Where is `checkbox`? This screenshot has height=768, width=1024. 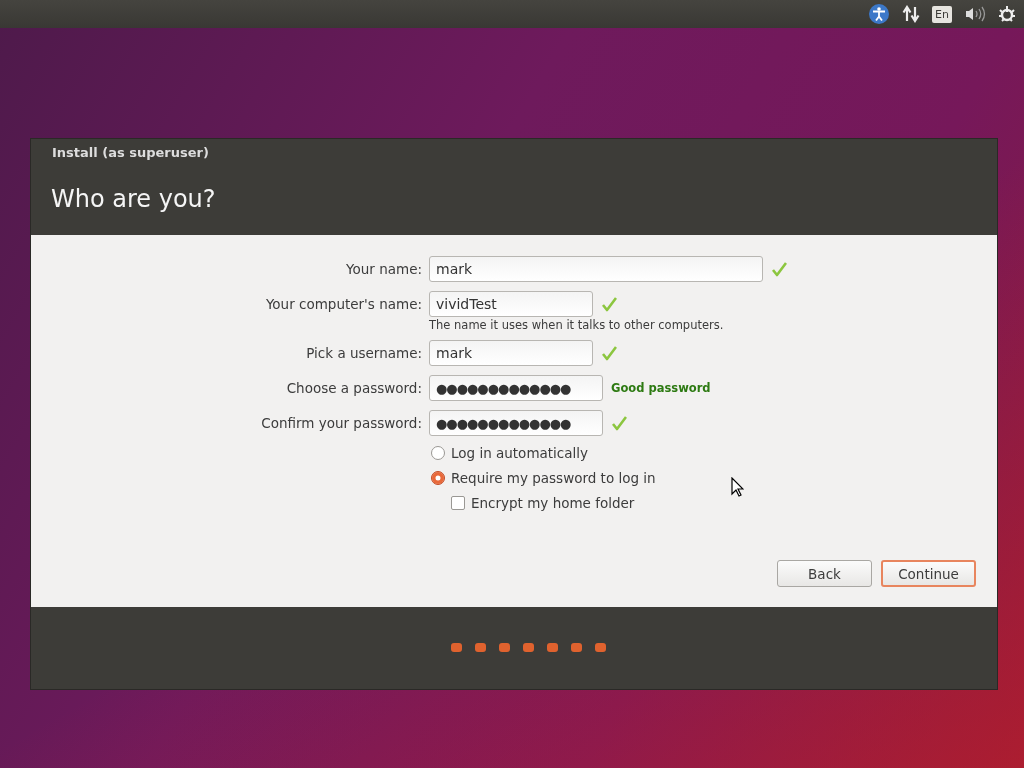
checkbox is located at coordinates (458, 502).